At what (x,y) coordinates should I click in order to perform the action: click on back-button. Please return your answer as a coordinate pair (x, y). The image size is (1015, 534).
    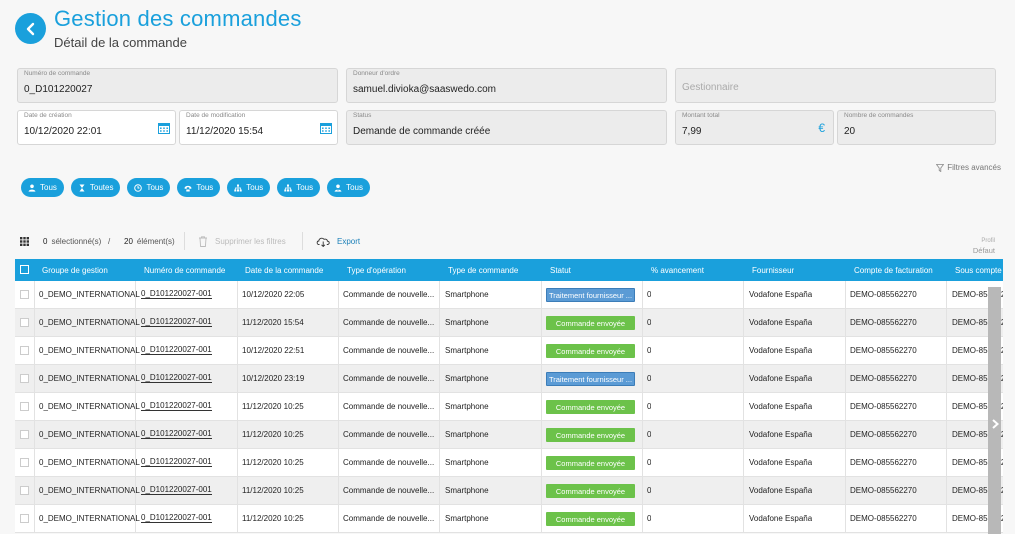
    Looking at the image, I should click on (30, 28).